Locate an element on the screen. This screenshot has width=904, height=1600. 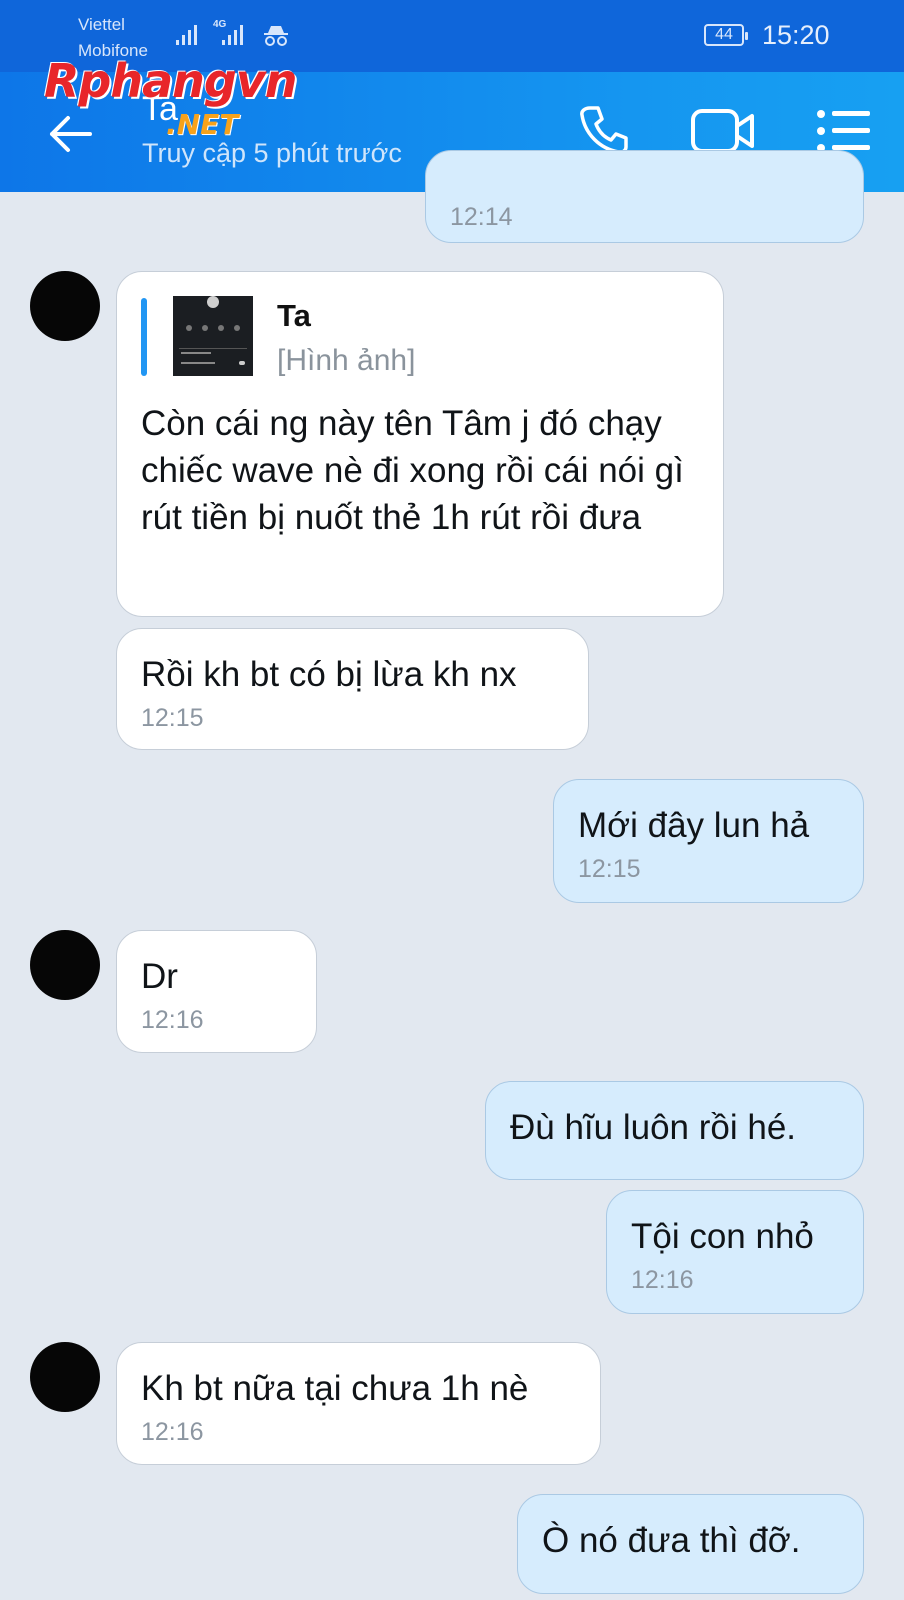
quote-accent-bar is located at coordinates (144, 337).